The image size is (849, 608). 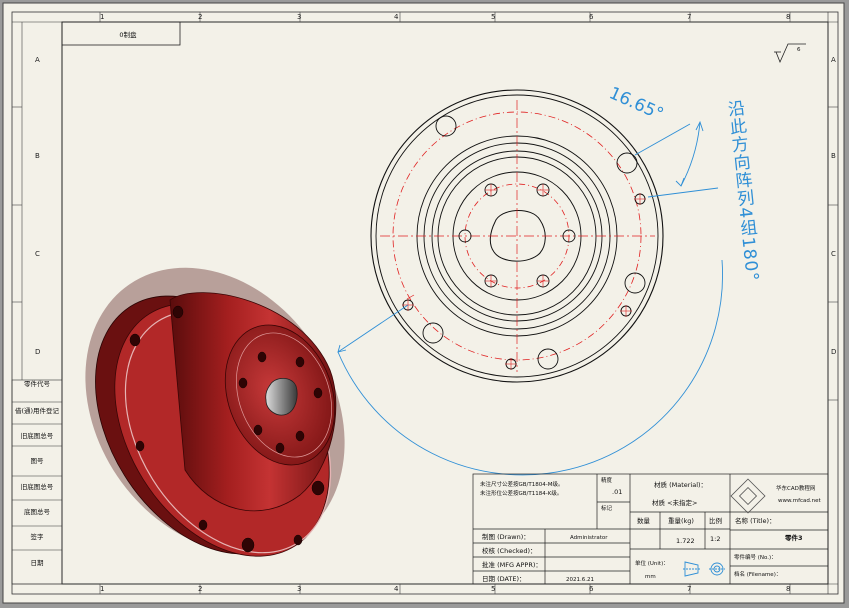 What do you see at coordinates (680, 484) in the screenshot?
I see `material-label: 材质 (Material)：` at bounding box center [680, 484].